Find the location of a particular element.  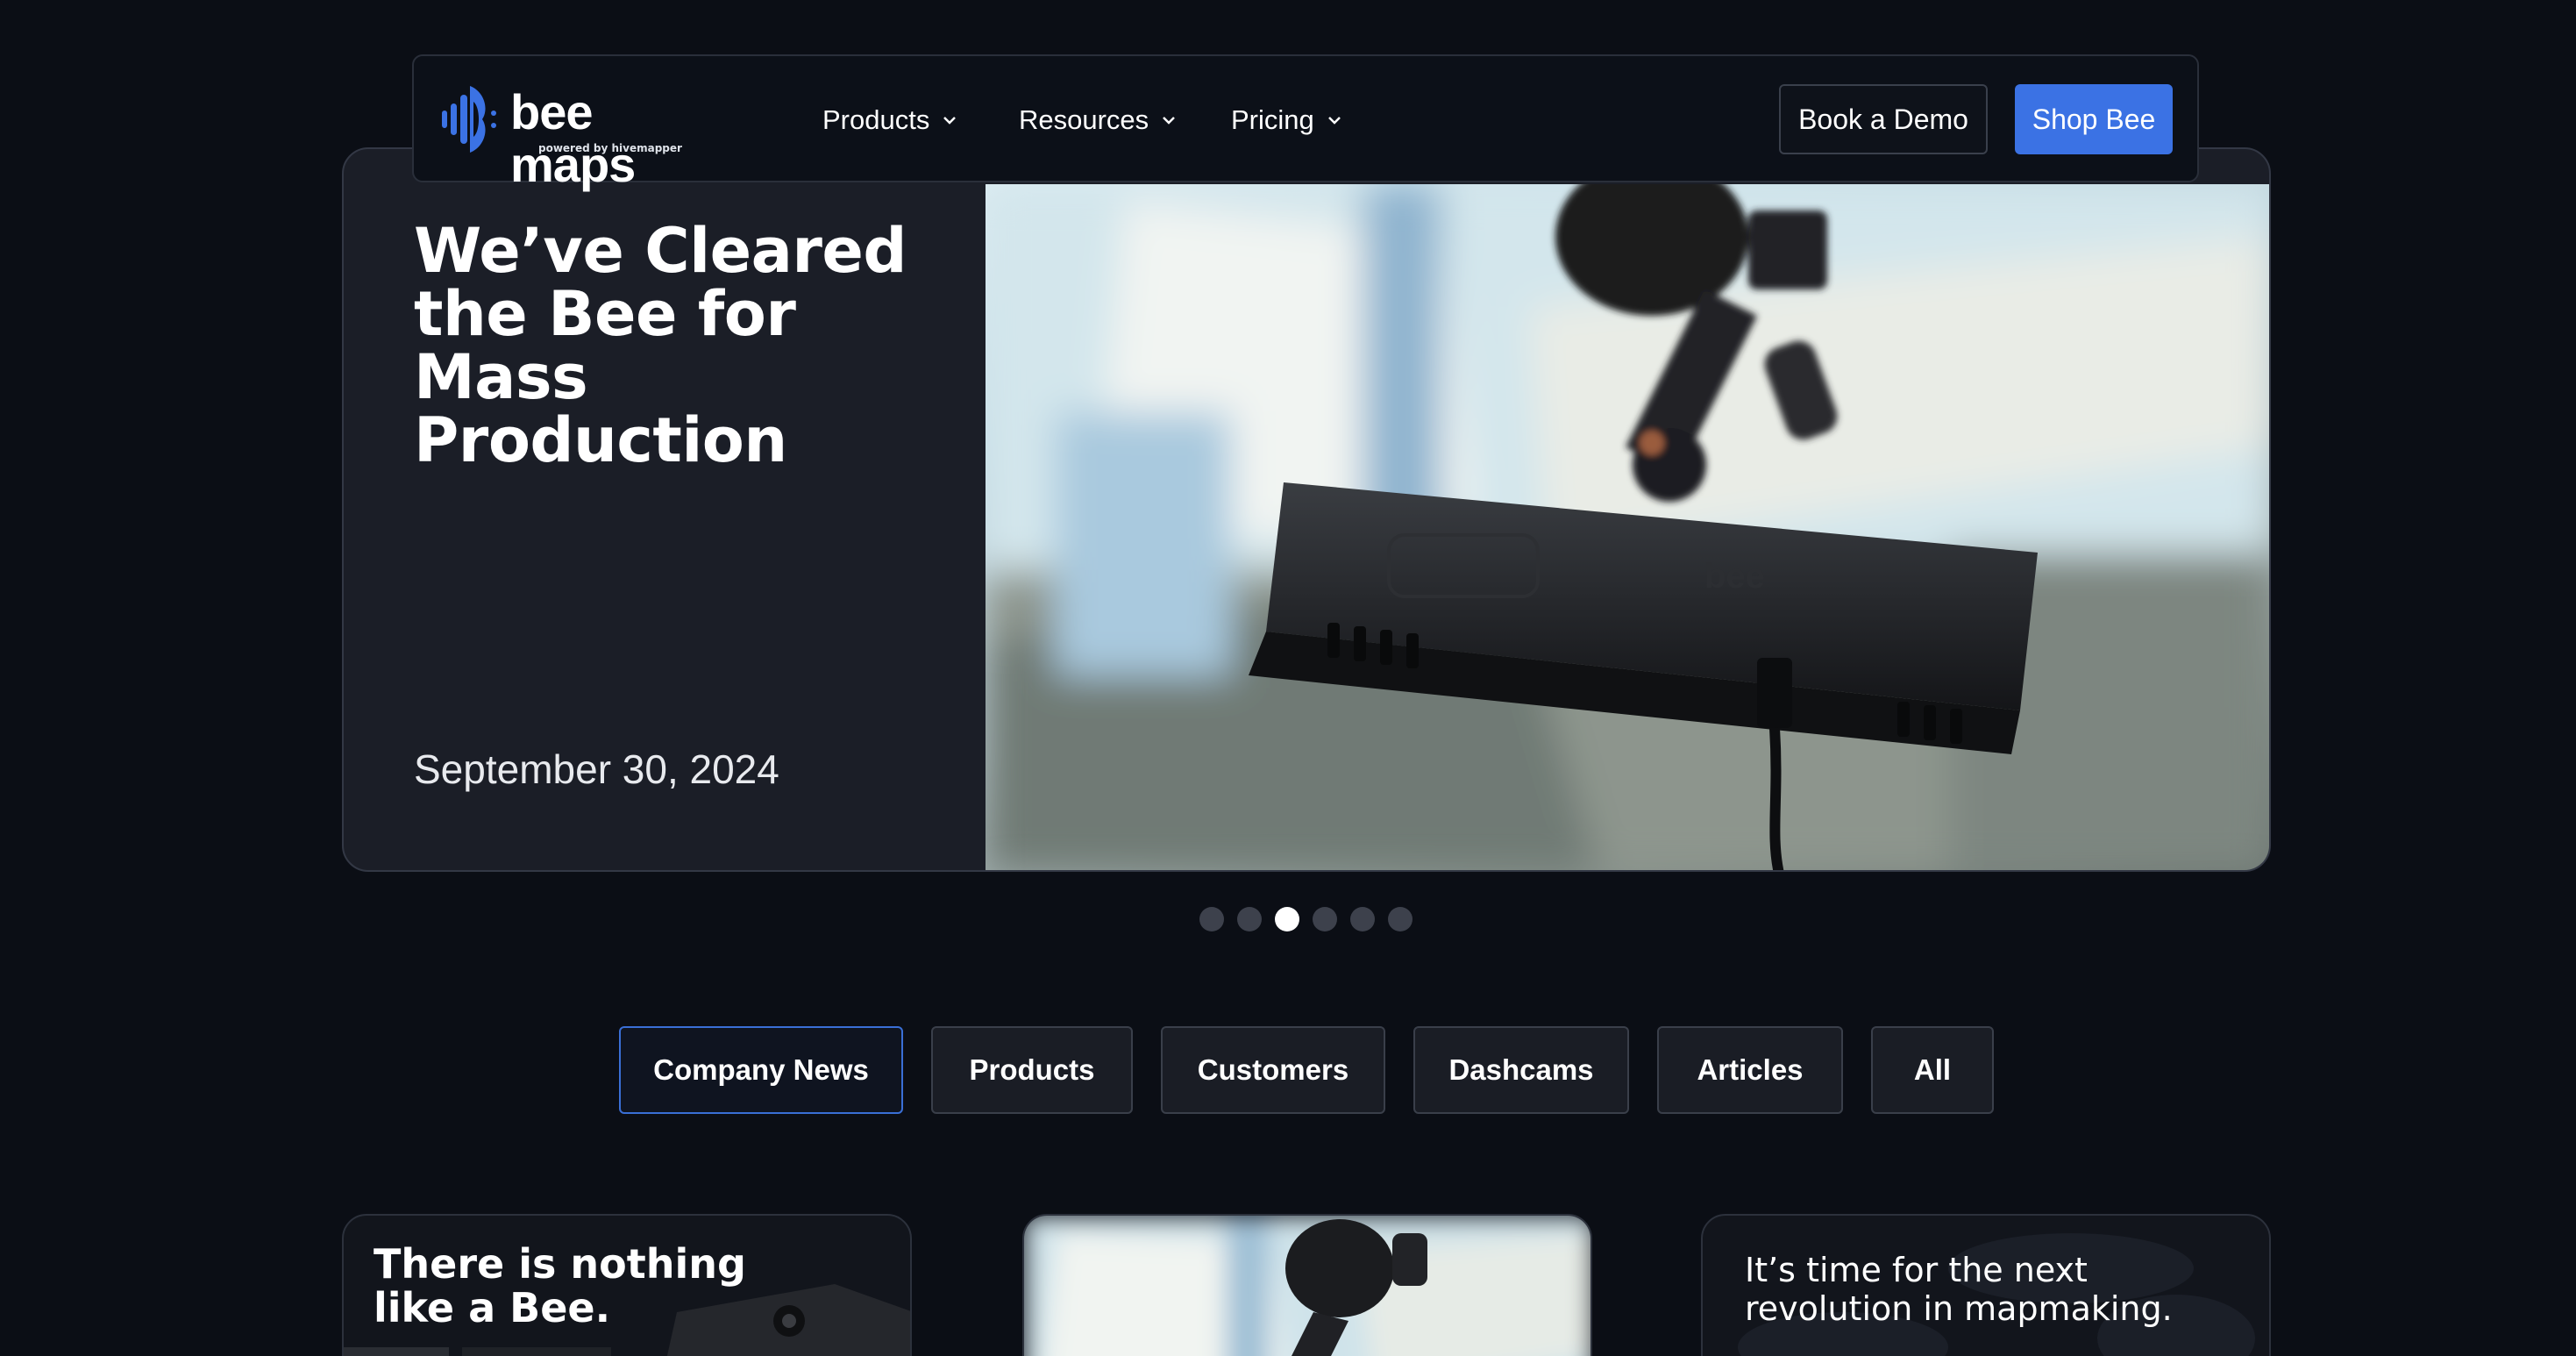

brand-name: bee maps is located at coordinates (573, 138).